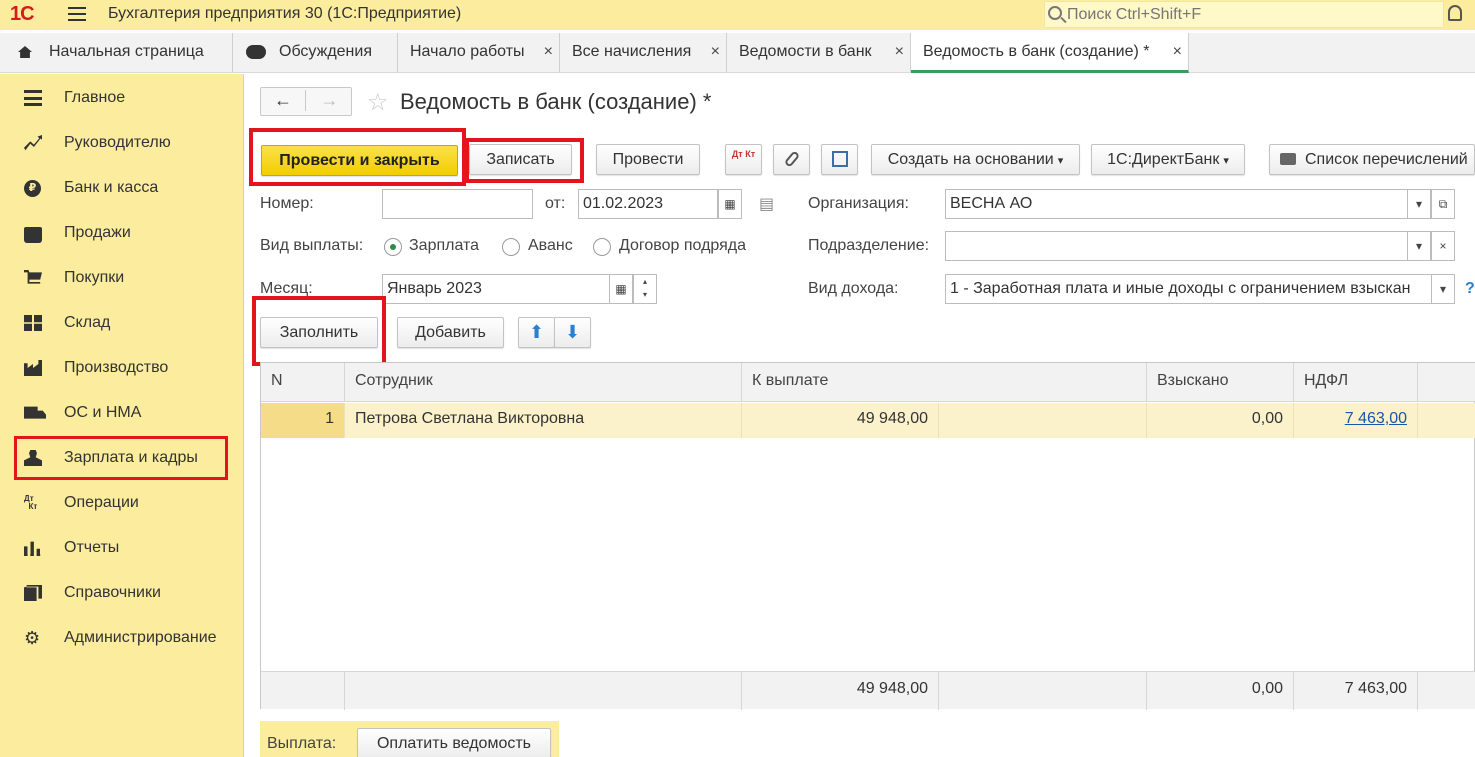 This screenshot has height=757, width=1475. Describe the element at coordinates (1455, 13) in the screenshot. I see `notifications-bell-icon` at that location.